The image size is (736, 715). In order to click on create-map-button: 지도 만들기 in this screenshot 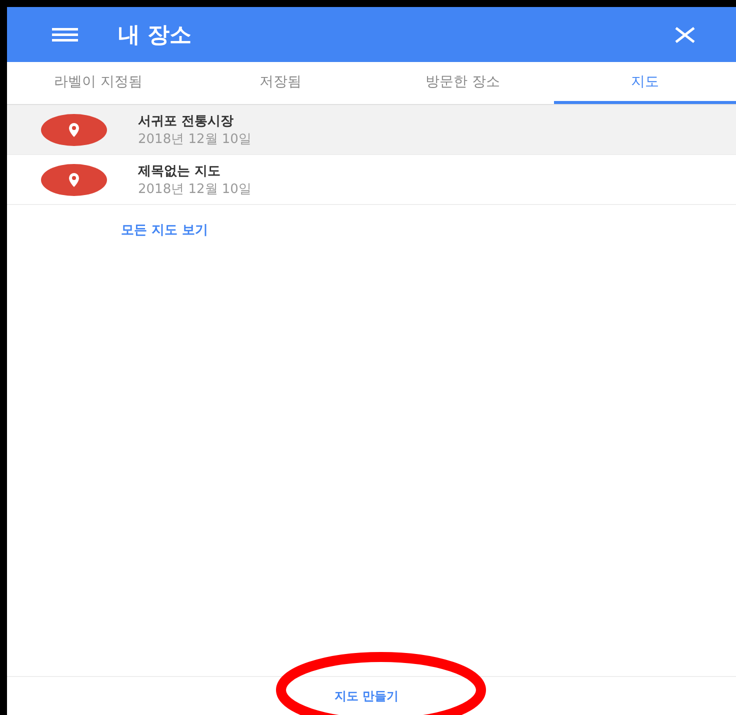, I will do `click(366, 696)`.